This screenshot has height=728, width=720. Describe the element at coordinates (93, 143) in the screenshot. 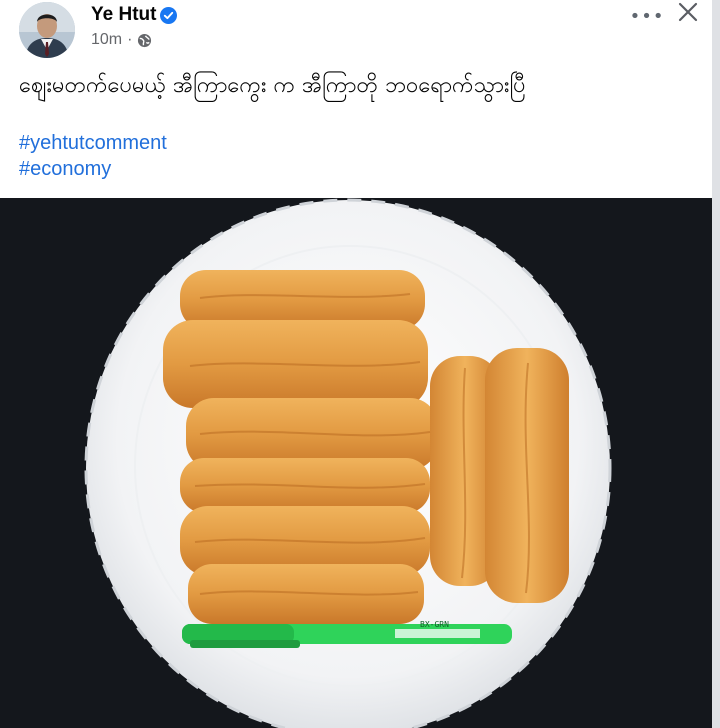

I see `hashtag-link: #yehtutcomment` at that location.